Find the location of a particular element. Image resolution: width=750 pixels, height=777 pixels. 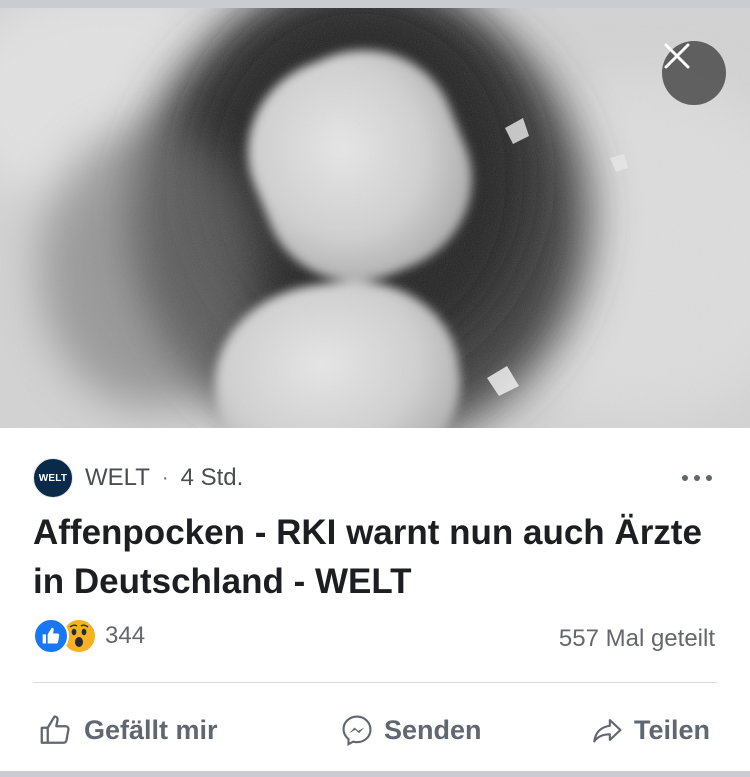

action-bar: Gefällt mir Senden Teilen is located at coordinates (375, 730).